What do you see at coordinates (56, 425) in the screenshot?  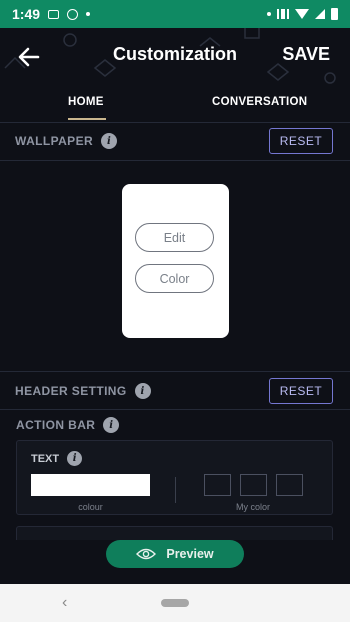 I see `action-bar-label: ACTION BAR` at bounding box center [56, 425].